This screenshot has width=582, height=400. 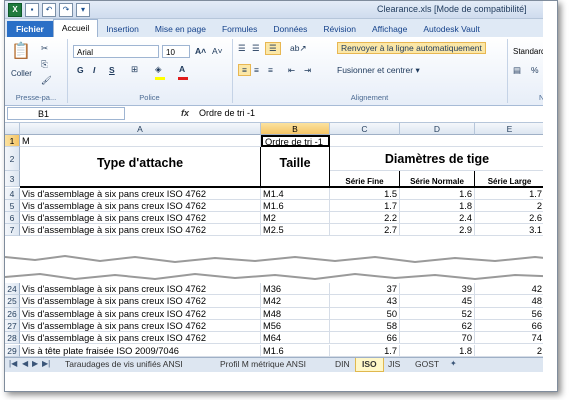 What do you see at coordinates (437, 301) in the screenshot?
I see `cell-serie-normale: 45` at bounding box center [437, 301].